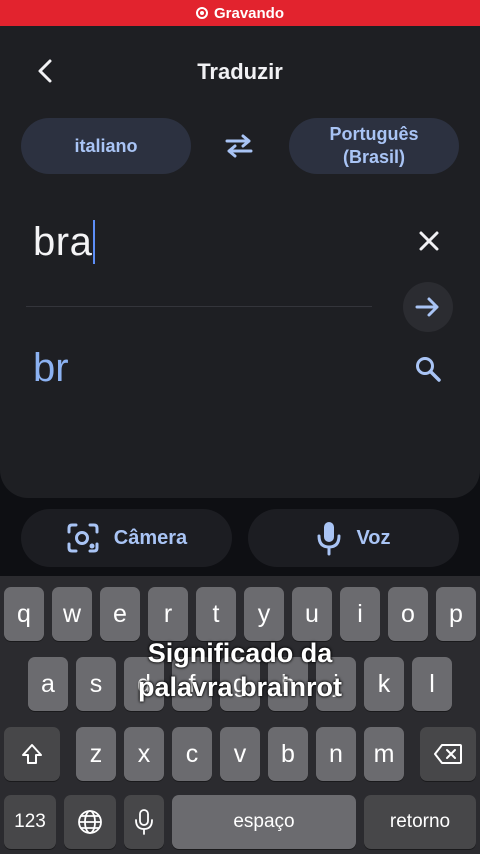 Image resolution: width=480 pixels, height=854 pixels. I want to click on translate-input: bra, so click(64, 242).